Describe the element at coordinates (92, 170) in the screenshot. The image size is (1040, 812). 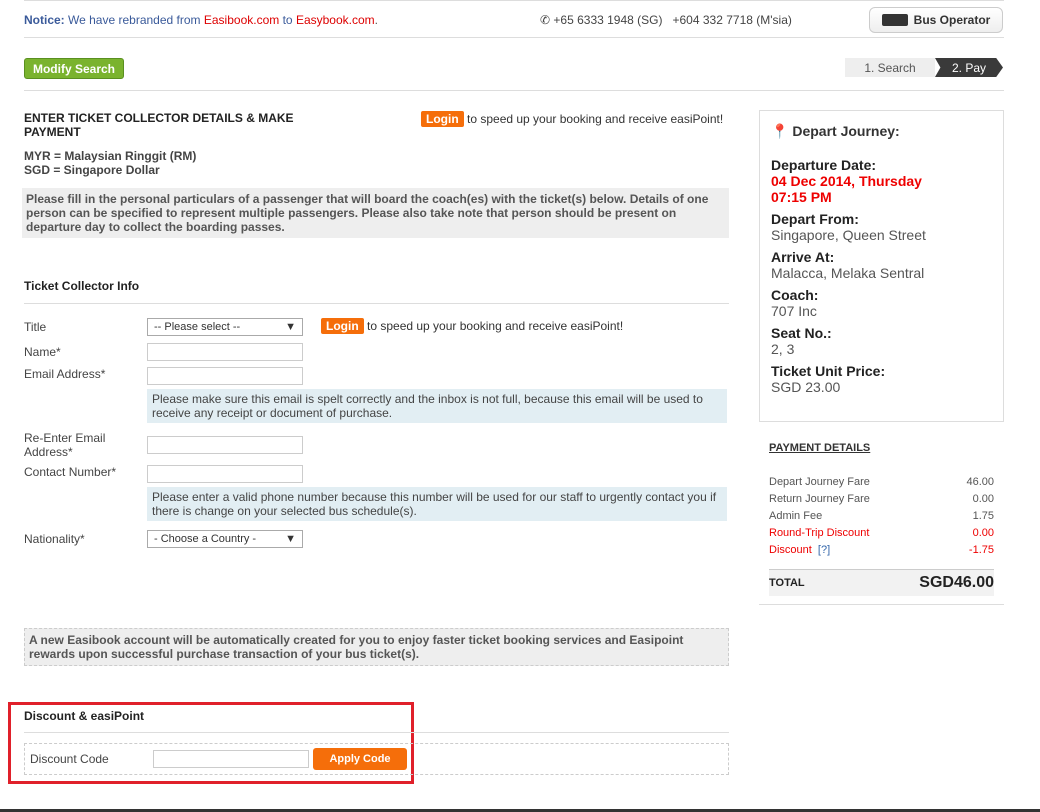
I see `currency-note-sgd: SGD = Singapore Dollar` at that location.